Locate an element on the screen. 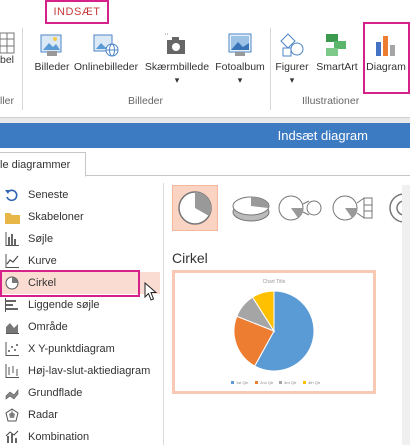 Image resolution: width=410 pixels, height=448 pixels. billeder-button: Billeder is located at coordinates (52, 53).